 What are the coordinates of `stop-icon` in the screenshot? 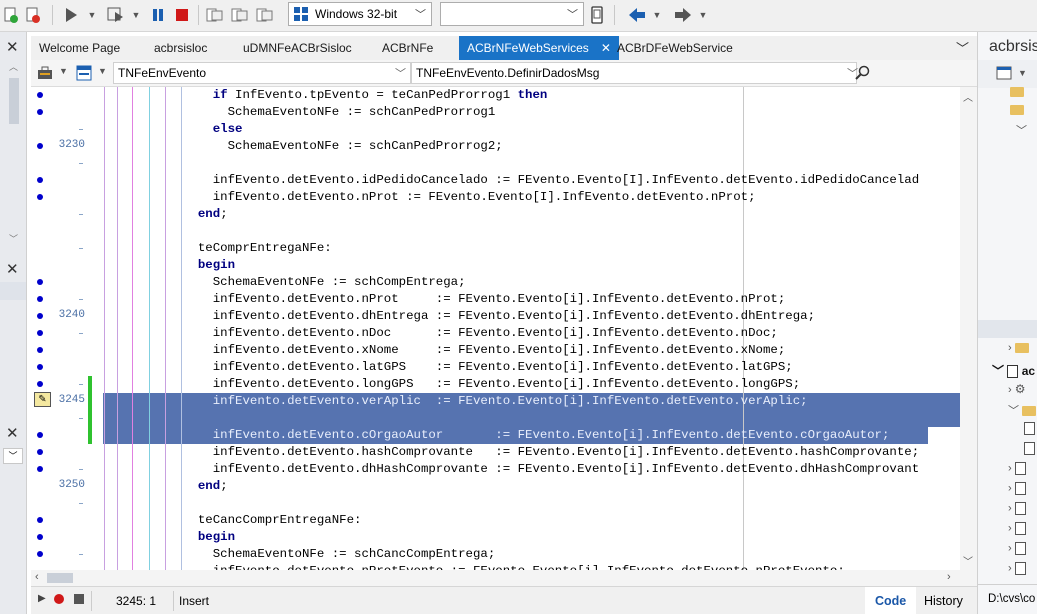 It's located at (182, 15).